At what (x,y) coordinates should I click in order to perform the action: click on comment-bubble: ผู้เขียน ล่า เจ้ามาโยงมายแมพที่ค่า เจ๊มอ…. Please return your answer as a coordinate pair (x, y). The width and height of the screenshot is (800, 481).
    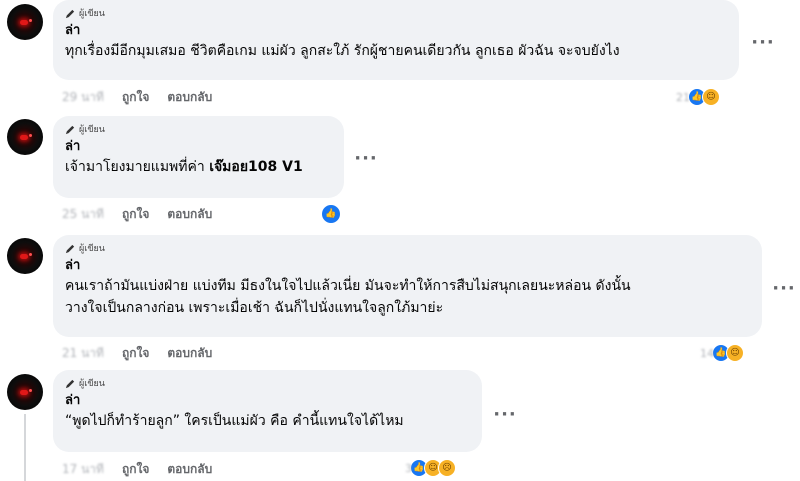
    Looking at the image, I should click on (198, 157).